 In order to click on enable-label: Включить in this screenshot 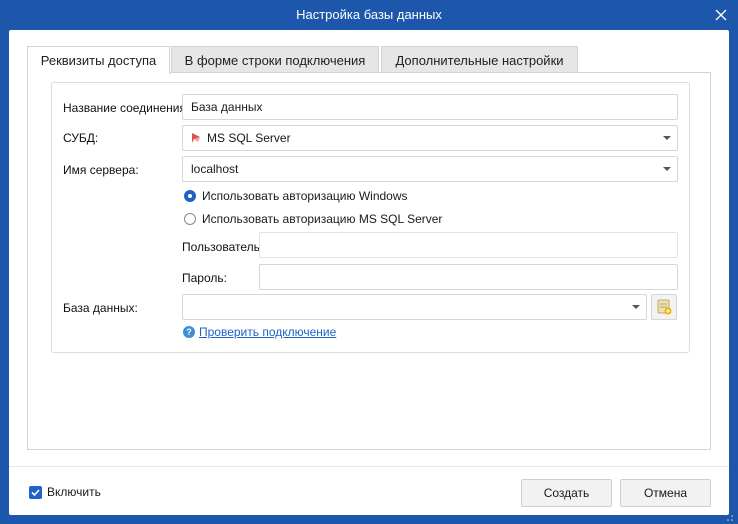, I will do `click(74, 492)`.